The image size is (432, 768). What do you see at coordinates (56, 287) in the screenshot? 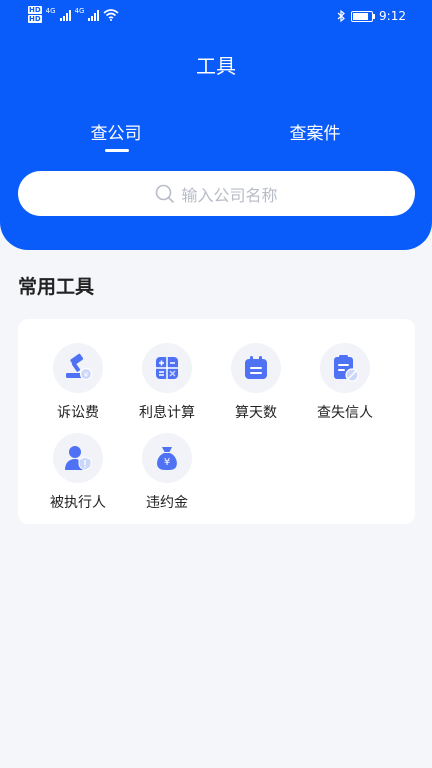
I see `section-title: 常用工具` at bounding box center [56, 287].